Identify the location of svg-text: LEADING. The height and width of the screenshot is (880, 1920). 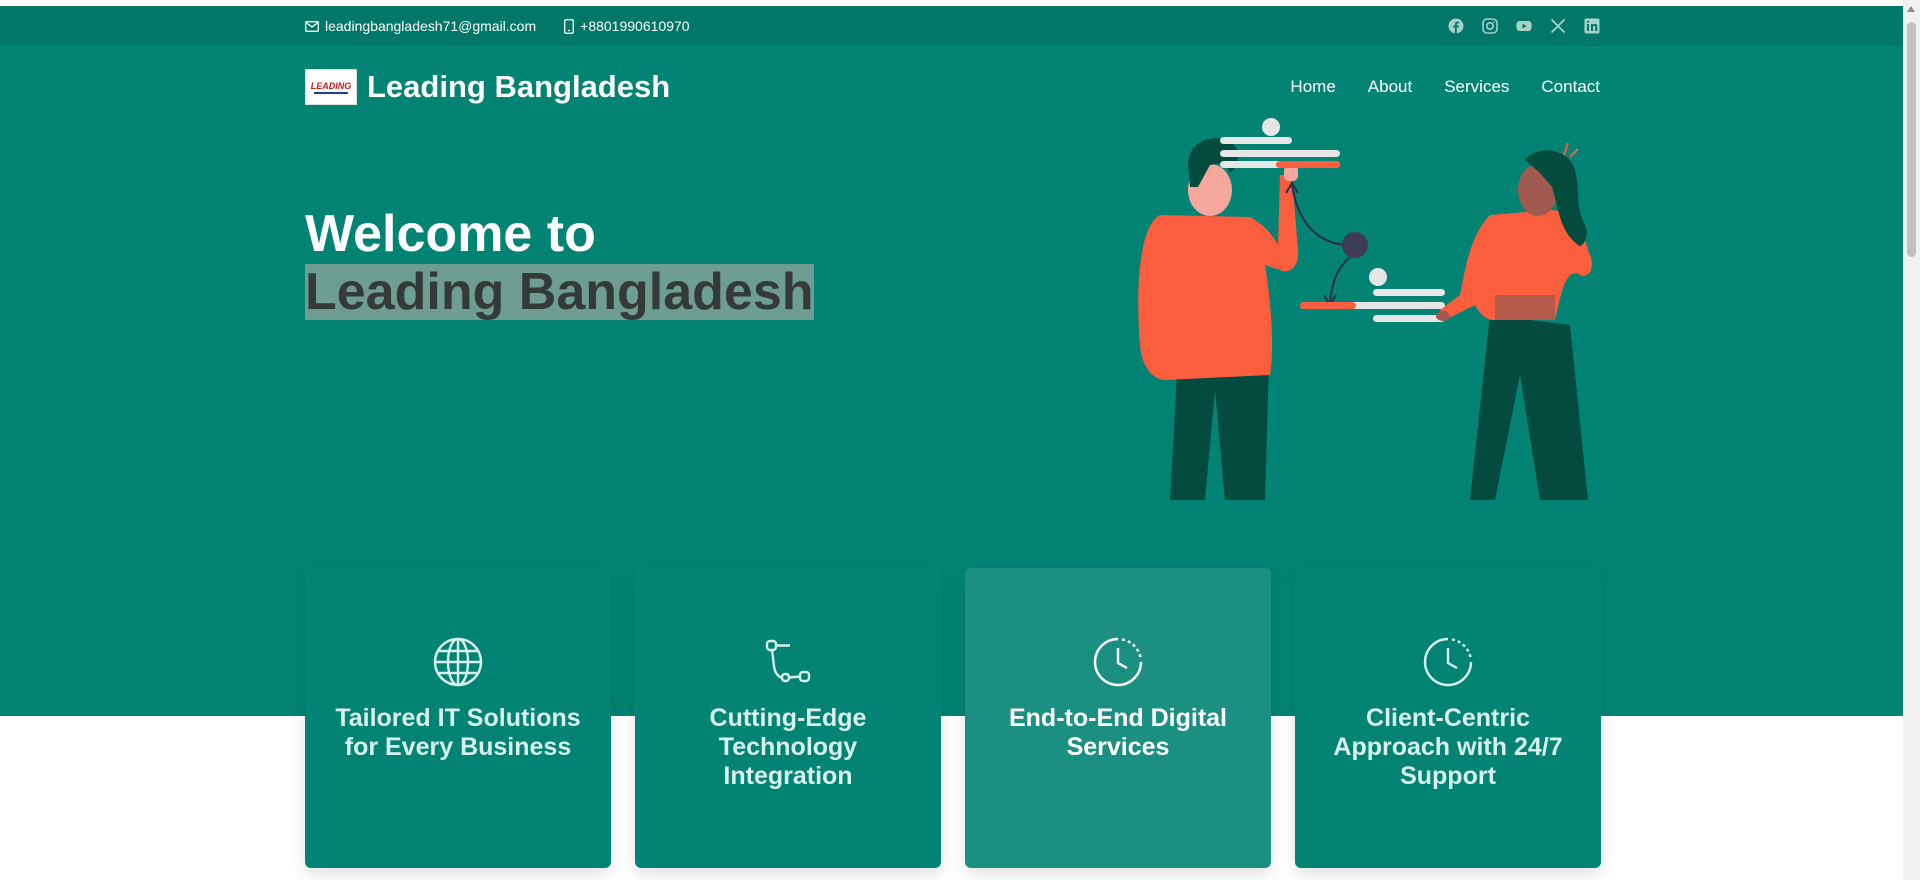
(331, 86).